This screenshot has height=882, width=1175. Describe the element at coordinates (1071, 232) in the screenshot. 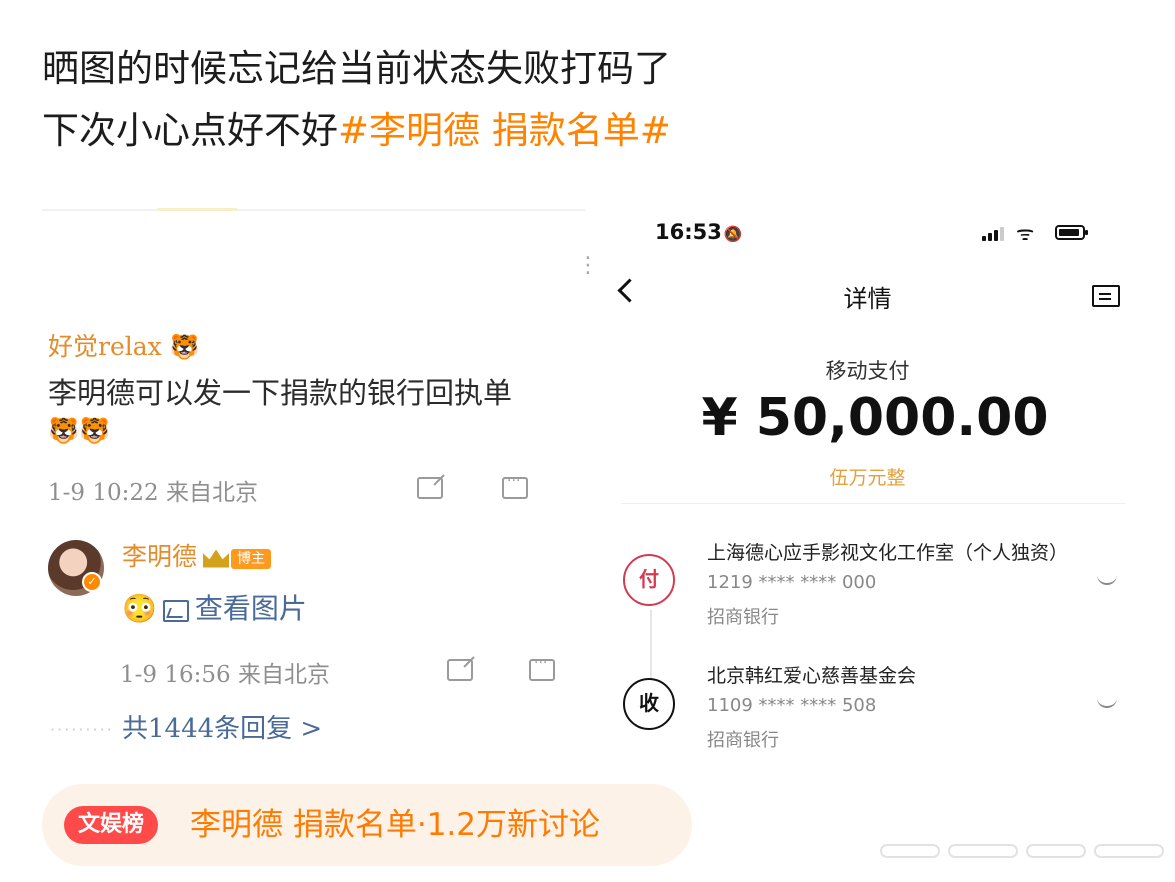

I see `battery-icon` at that location.